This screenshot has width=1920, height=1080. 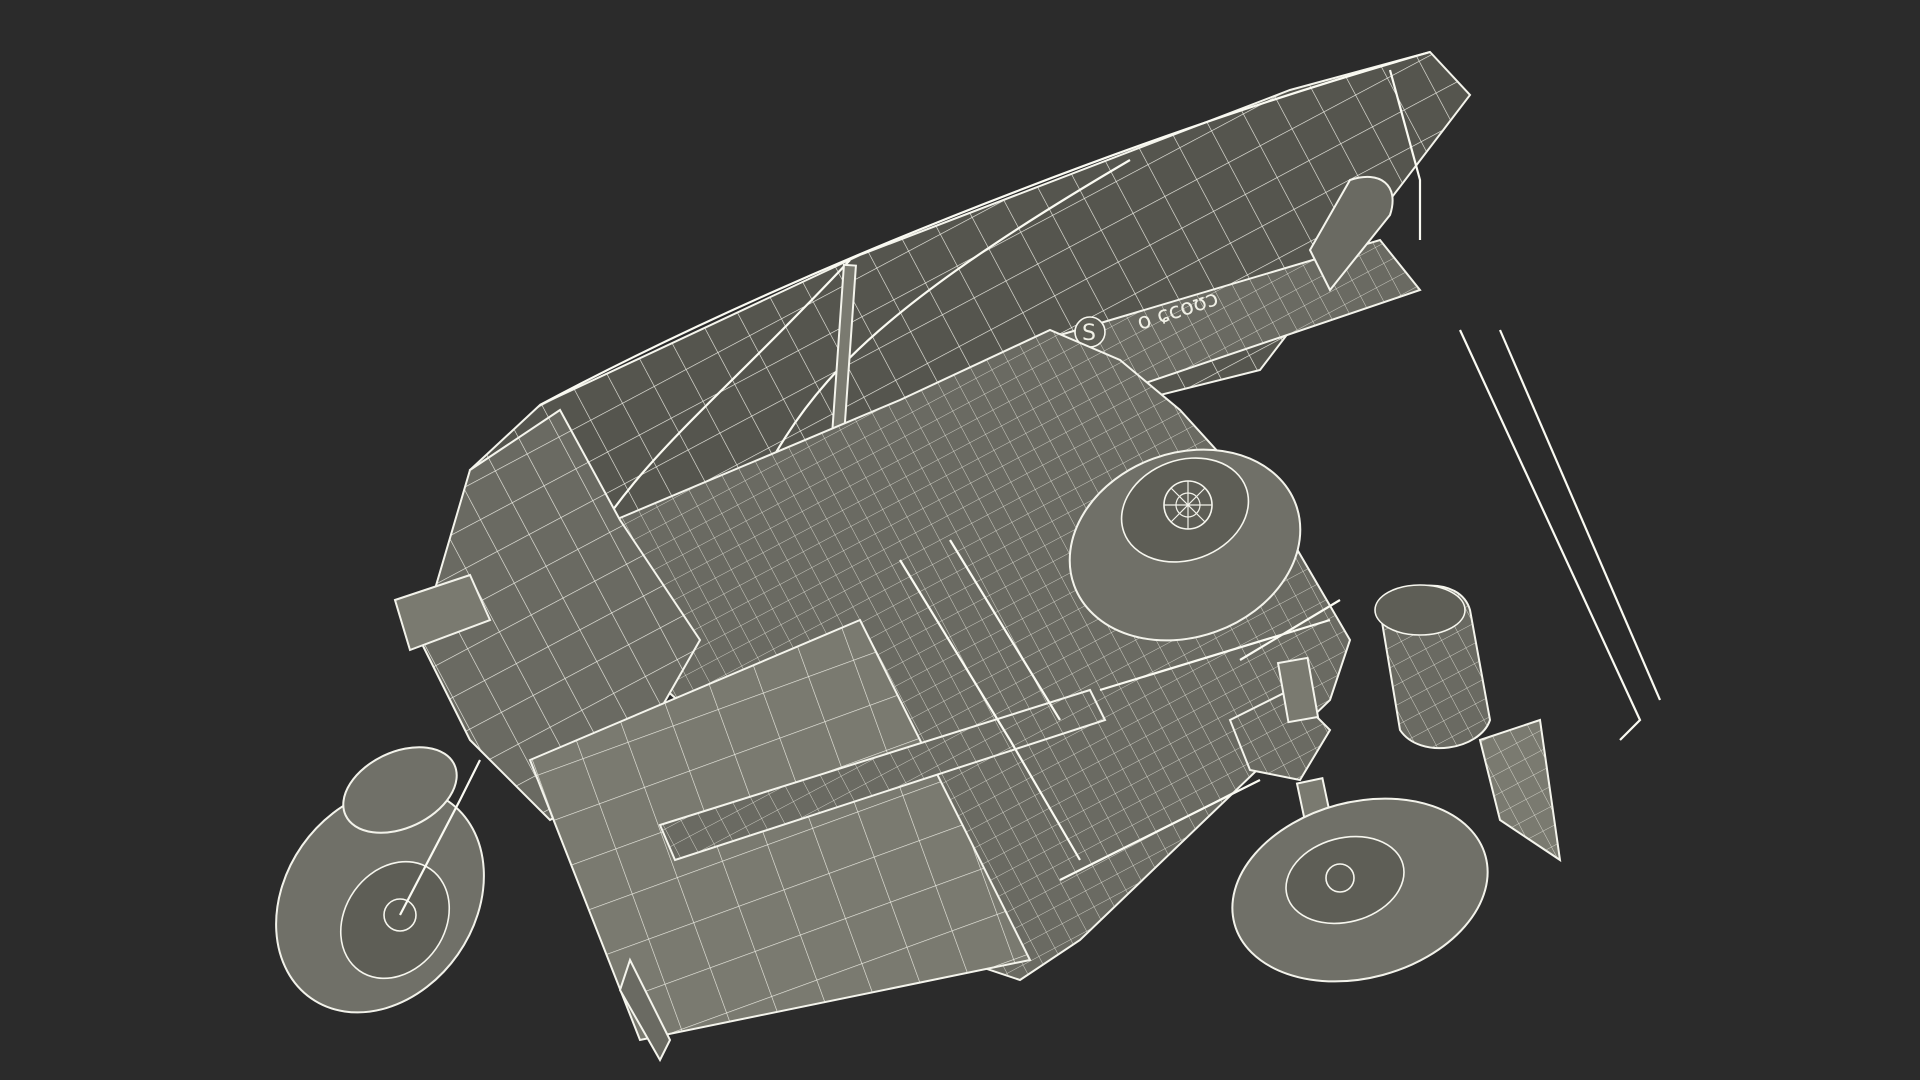 What do you see at coordinates (1360, 890) in the screenshot?
I see `rear-wheel` at bounding box center [1360, 890].